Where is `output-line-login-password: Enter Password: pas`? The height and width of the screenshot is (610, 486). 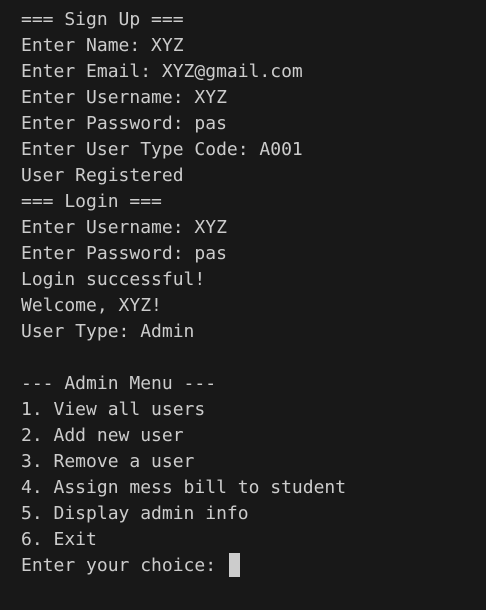
output-line-login-password: Enter Password: pas is located at coordinates (124, 253).